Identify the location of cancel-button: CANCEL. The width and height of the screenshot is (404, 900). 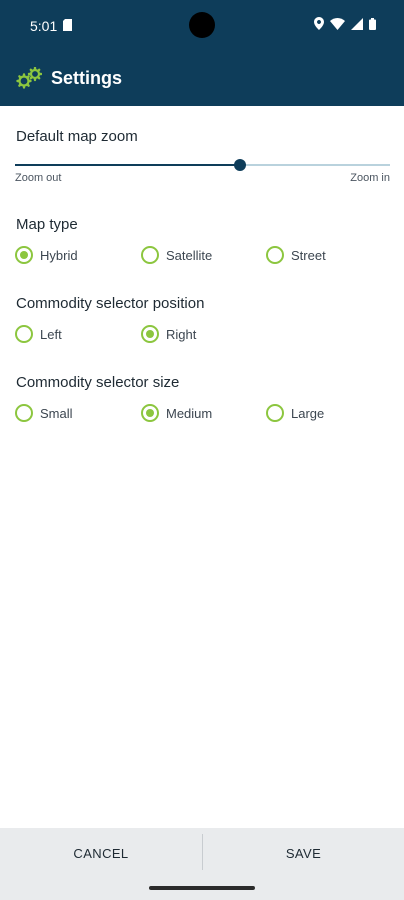
(101, 853).